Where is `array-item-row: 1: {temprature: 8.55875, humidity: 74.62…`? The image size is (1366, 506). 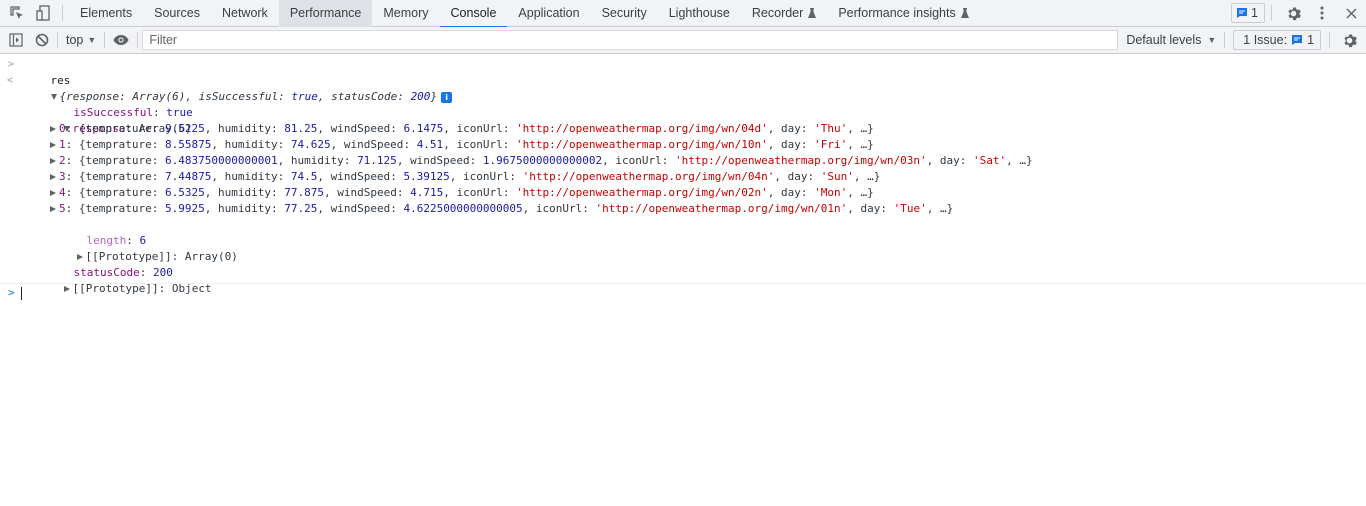 array-item-row: 1: {temprature: 8.55875, humidity: 74.62… is located at coordinates (683, 145).